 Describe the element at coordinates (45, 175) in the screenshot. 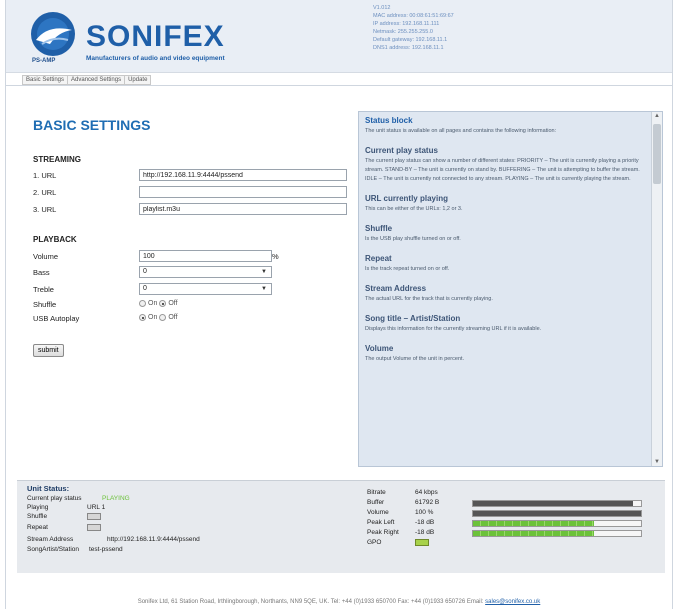

I see `url1-label: 1. URL` at that location.